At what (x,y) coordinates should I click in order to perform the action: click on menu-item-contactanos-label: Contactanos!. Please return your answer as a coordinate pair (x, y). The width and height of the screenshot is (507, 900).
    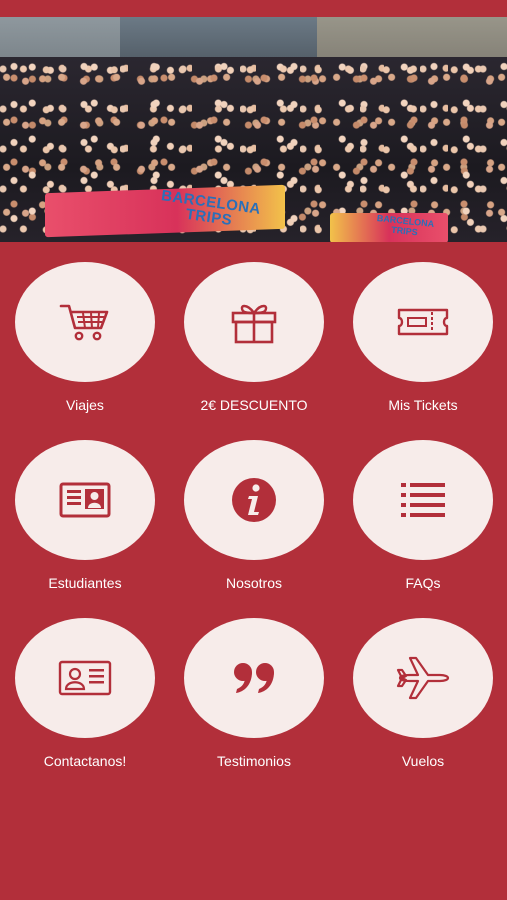
    Looking at the image, I should click on (85, 761).